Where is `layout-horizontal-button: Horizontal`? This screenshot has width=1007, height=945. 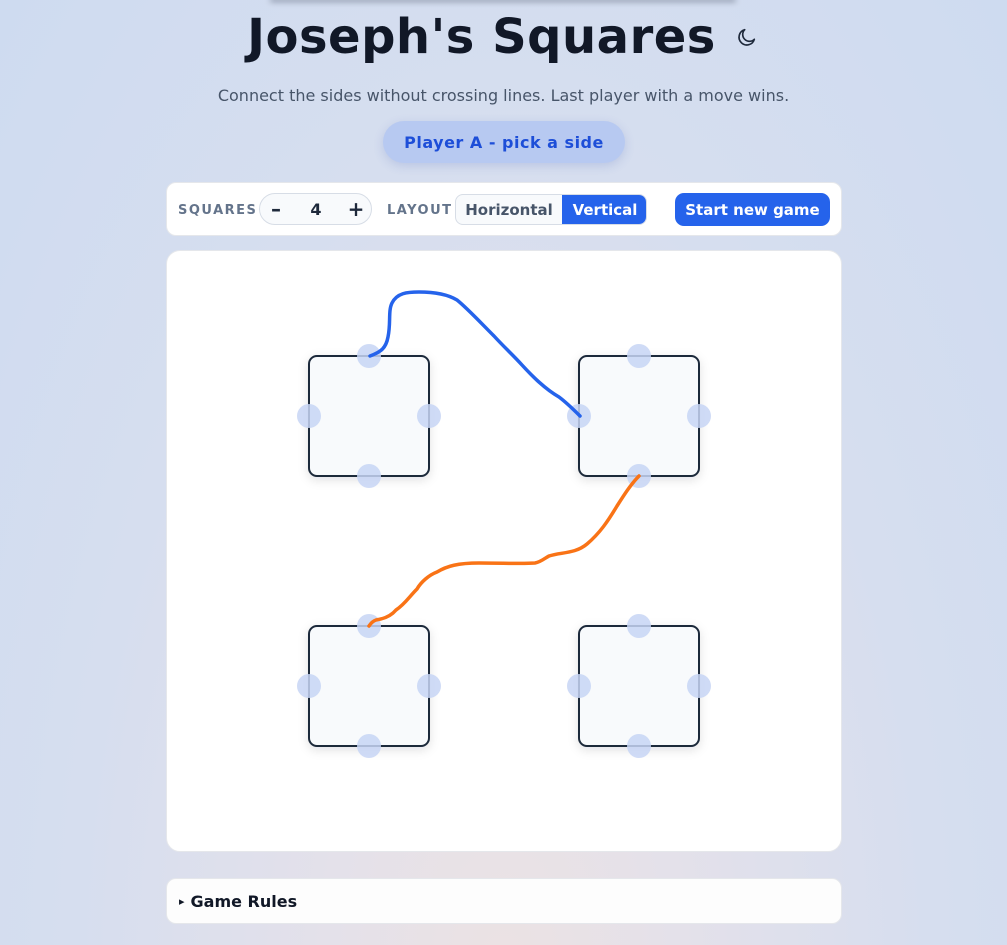 layout-horizontal-button: Horizontal is located at coordinates (509, 209).